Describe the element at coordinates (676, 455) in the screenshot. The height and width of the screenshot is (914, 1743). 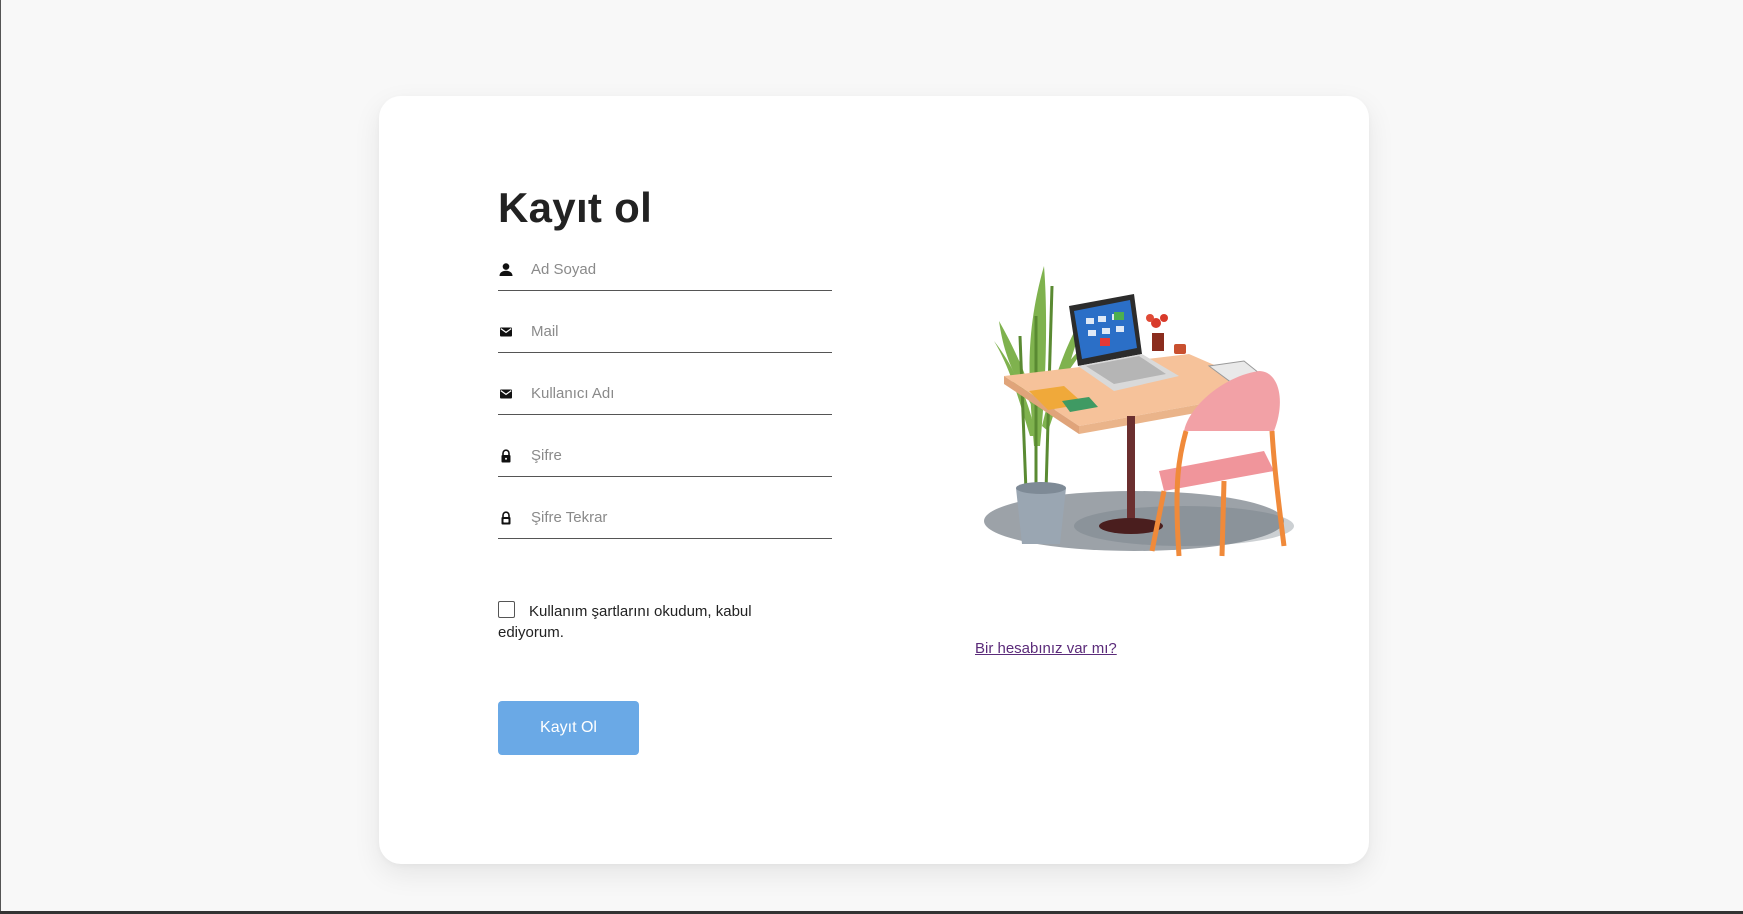
I see `password-input` at that location.